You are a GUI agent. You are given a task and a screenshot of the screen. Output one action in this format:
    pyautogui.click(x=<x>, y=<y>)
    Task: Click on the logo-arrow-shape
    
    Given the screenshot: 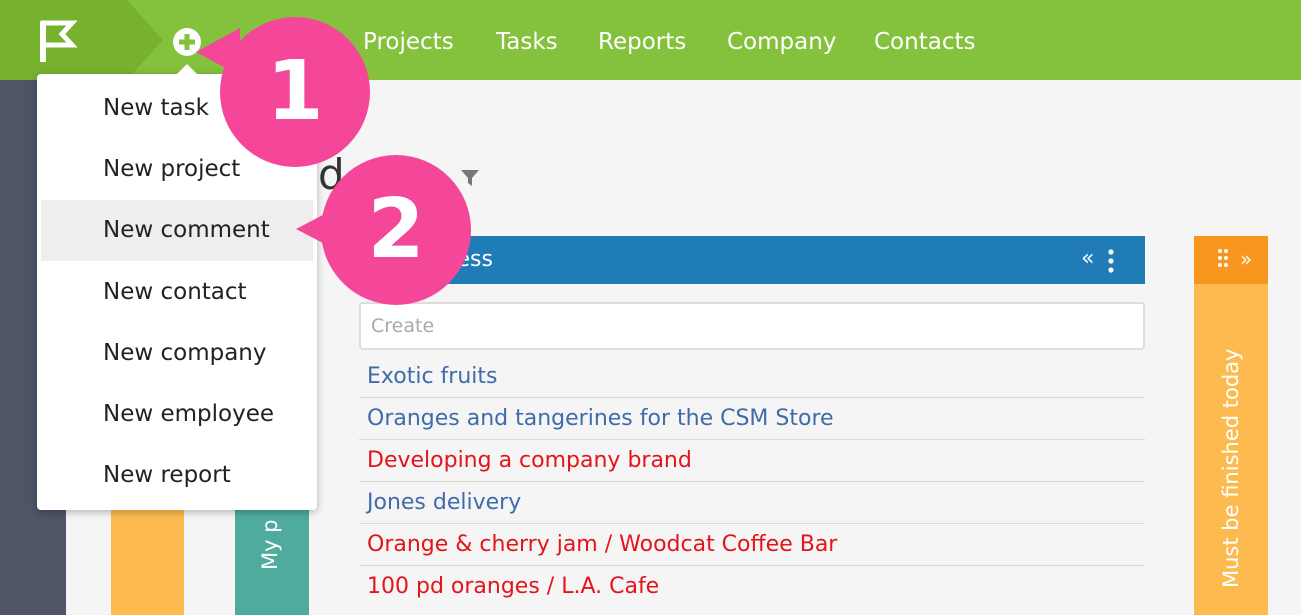 What is the action you would take?
    pyautogui.click(x=145, y=40)
    